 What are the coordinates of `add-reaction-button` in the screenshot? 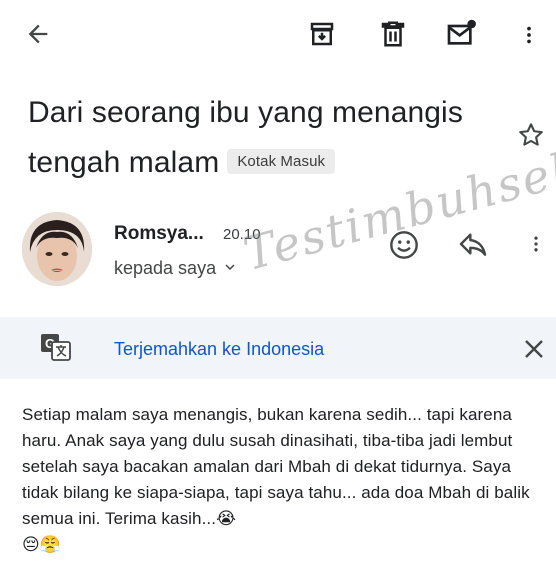 It's located at (404, 245).